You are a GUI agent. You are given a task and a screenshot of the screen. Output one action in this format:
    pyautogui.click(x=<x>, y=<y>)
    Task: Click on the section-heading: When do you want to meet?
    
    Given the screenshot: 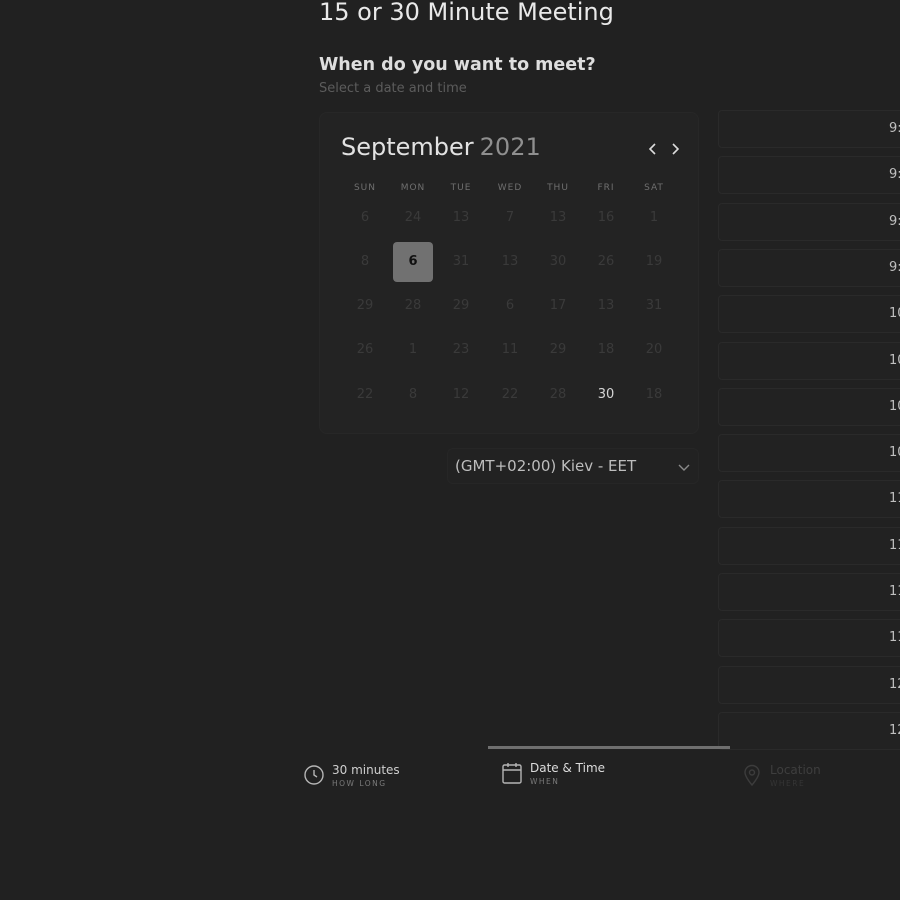 What is the action you would take?
    pyautogui.click(x=457, y=65)
    